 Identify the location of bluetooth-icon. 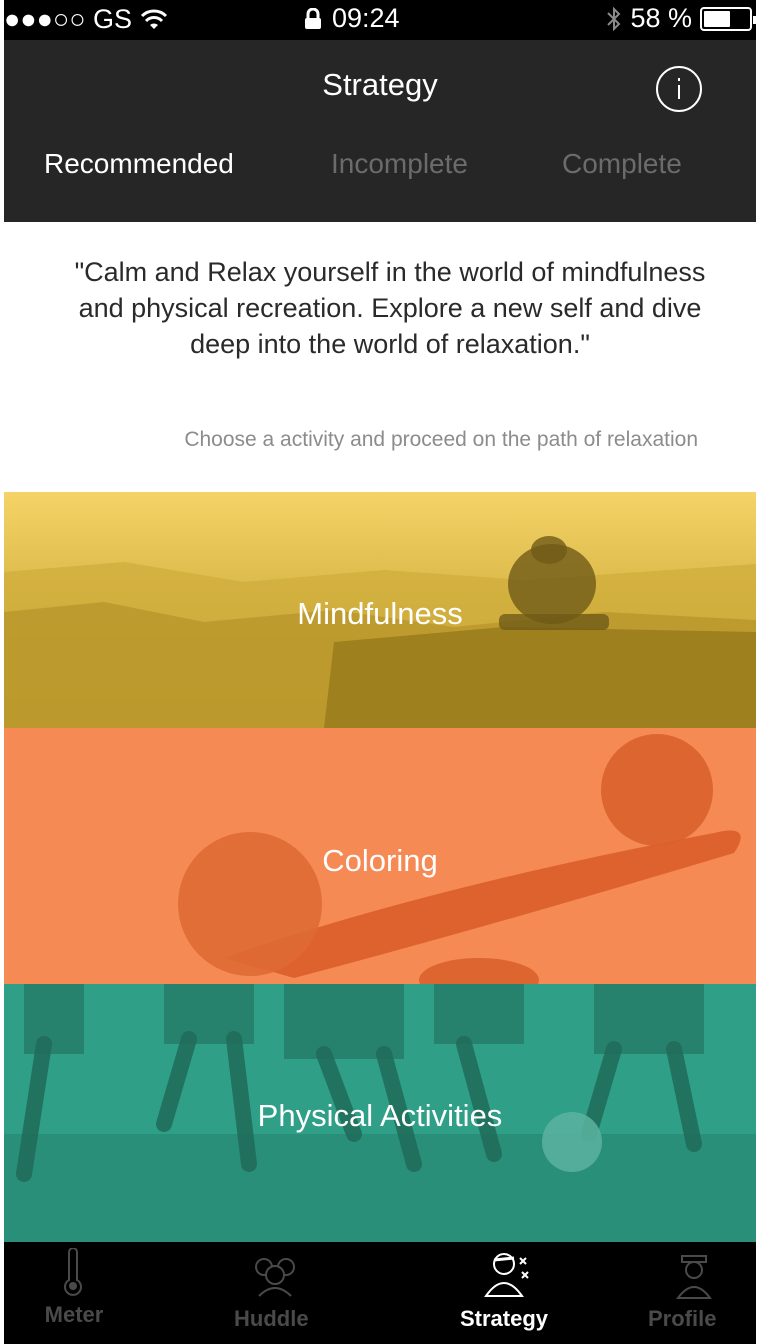
(614, 18).